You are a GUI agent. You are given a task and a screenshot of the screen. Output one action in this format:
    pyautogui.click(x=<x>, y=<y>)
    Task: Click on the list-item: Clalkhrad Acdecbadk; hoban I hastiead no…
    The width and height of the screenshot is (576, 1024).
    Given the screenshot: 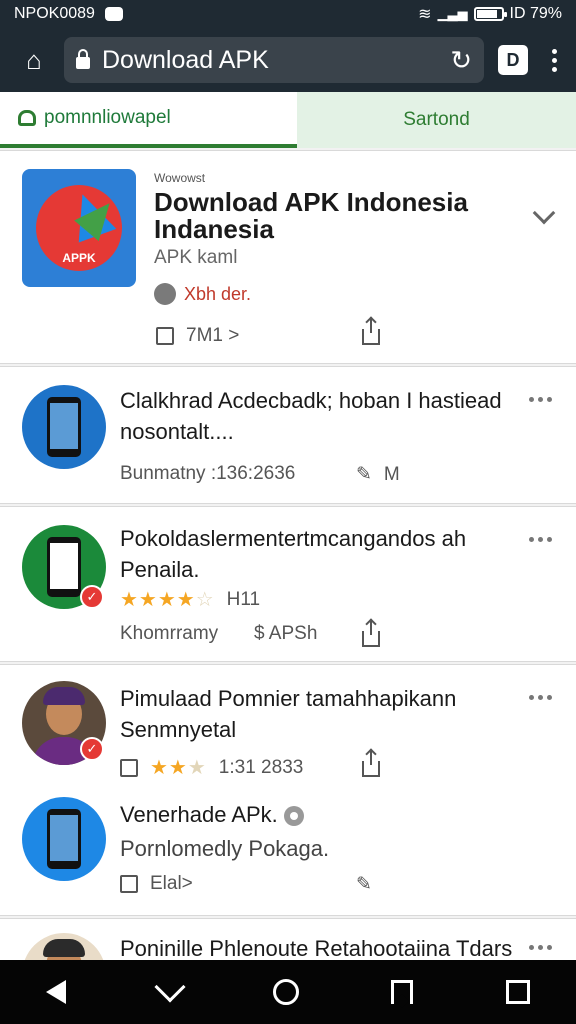 What is the action you would take?
    pyautogui.click(x=288, y=435)
    